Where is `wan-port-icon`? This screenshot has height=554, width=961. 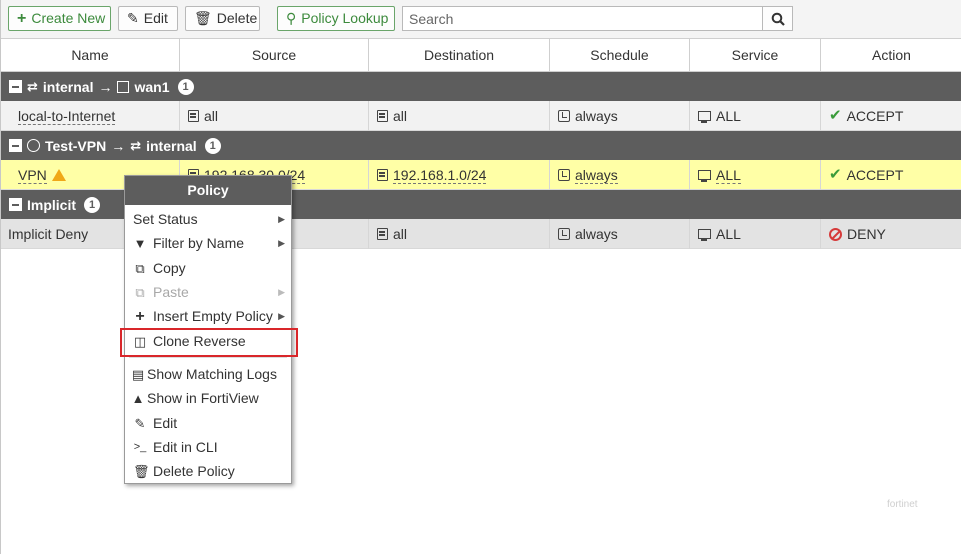 wan-port-icon is located at coordinates (123, 86).